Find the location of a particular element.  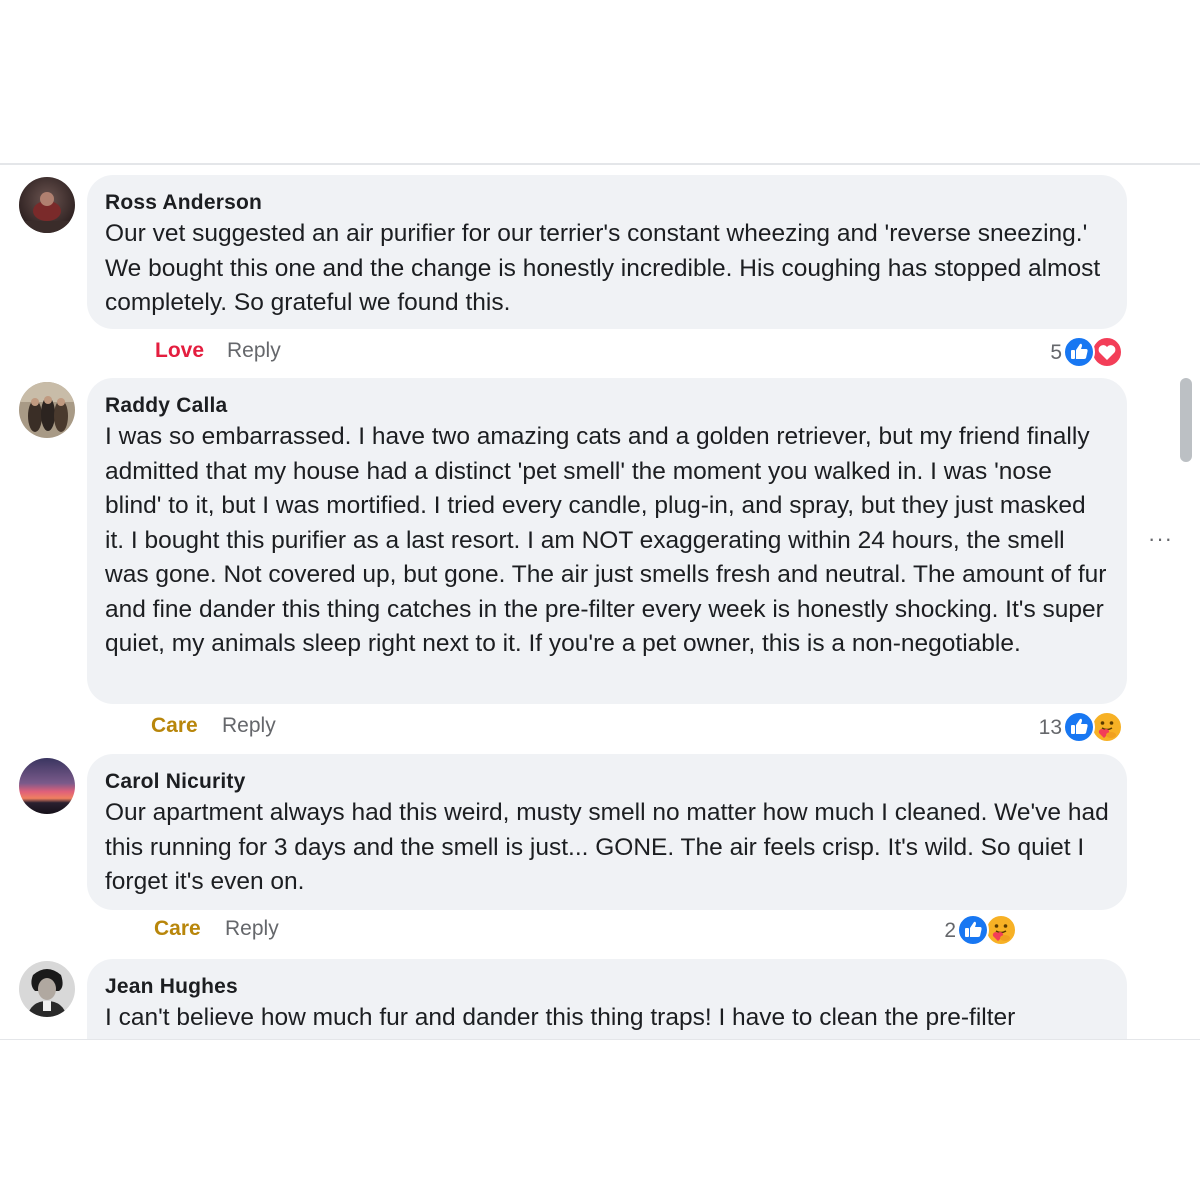

comment-author: Carol Nicurity is located at coordinates (607, 782).